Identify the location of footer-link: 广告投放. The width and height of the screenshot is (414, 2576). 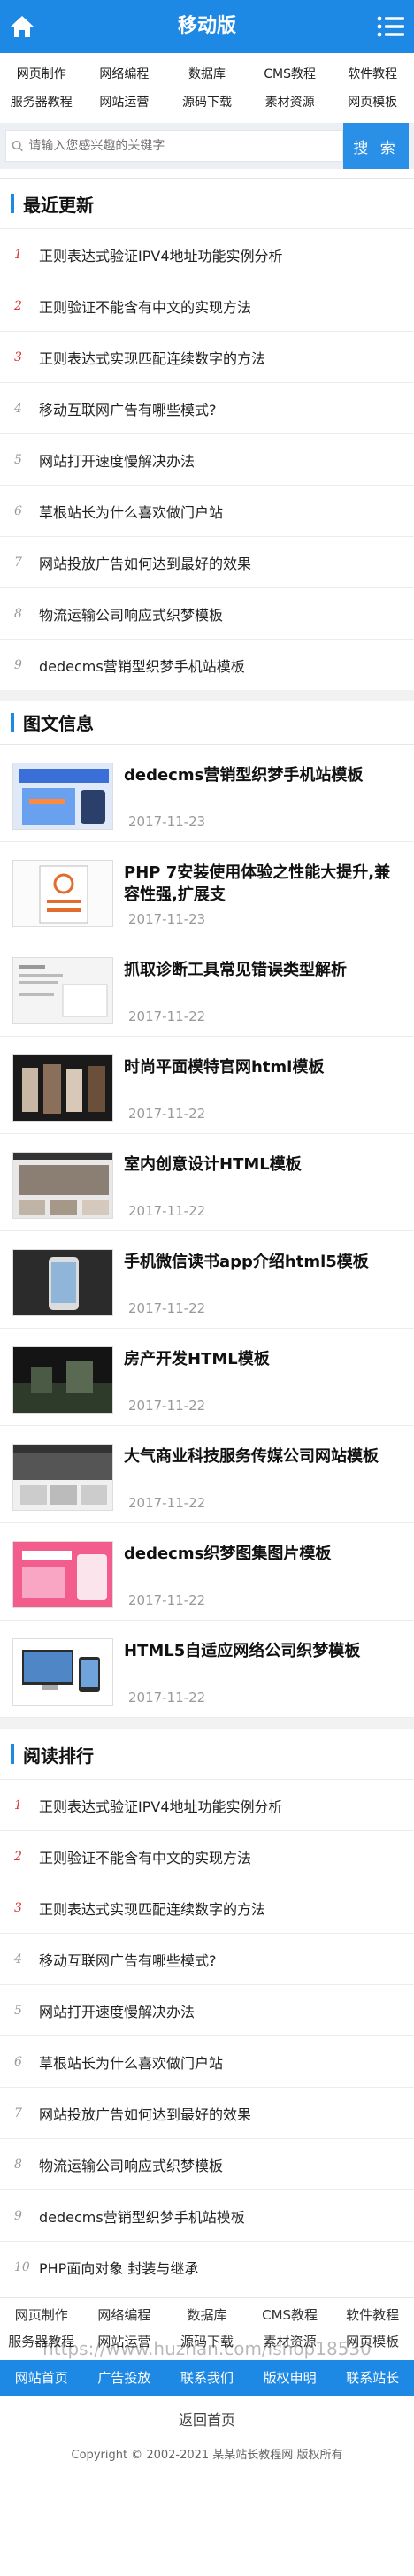
(124, 2378).